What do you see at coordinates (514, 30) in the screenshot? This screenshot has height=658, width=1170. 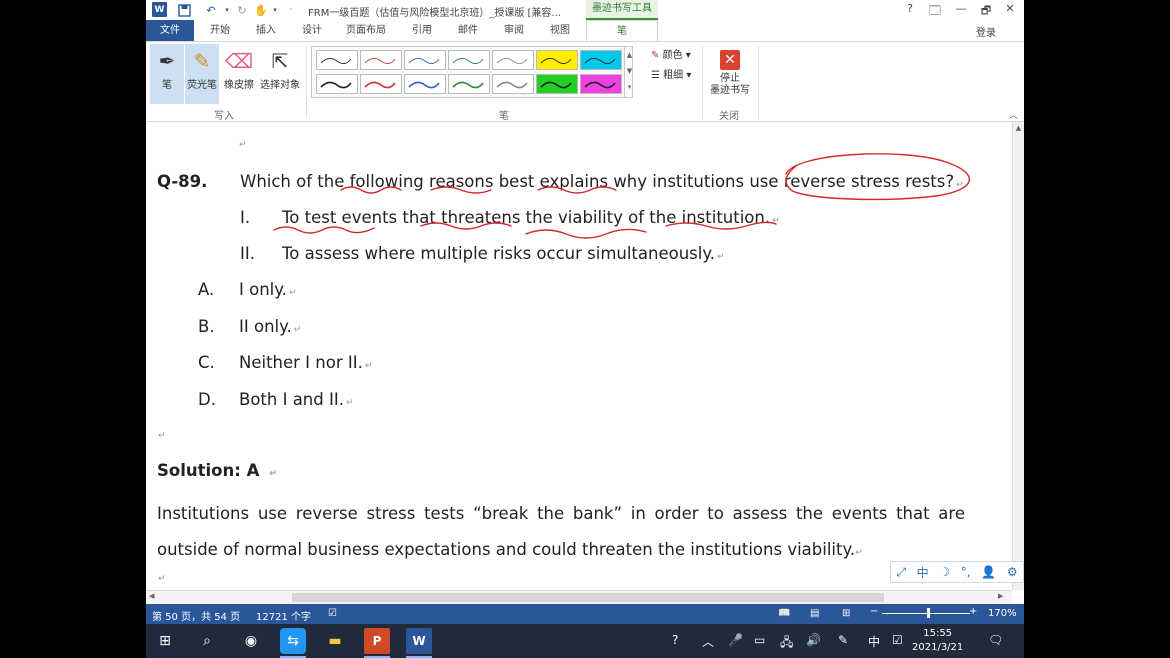 I see `tab-review: 审阅` at bounding box center [514, 30].